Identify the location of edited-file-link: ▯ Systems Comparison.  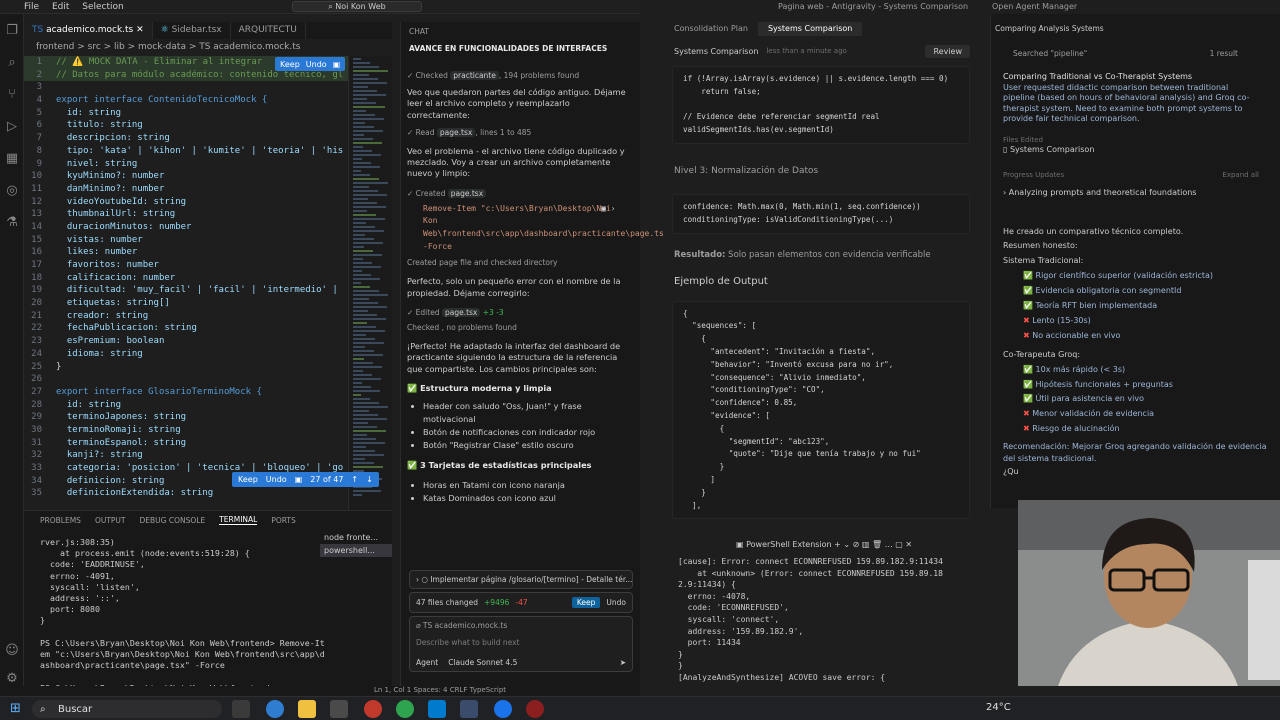
(1131, 150).